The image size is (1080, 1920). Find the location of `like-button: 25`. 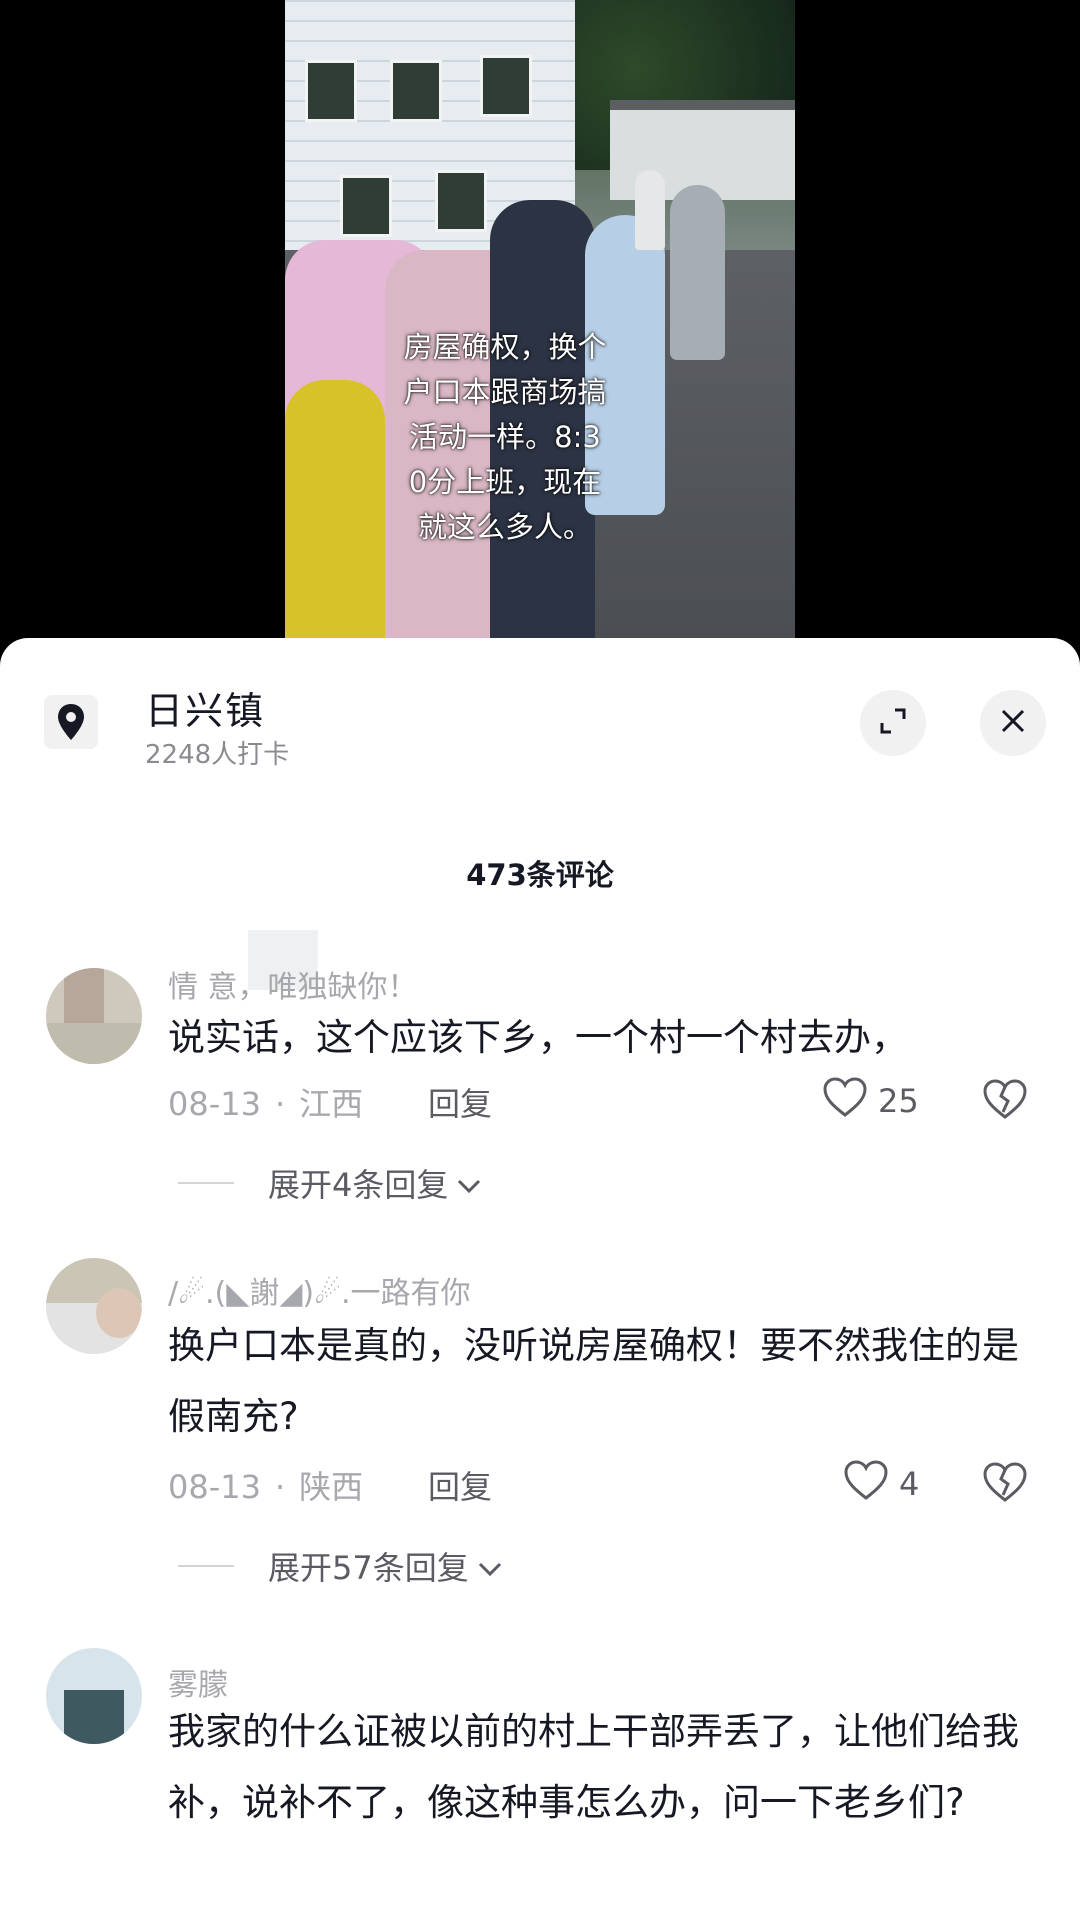

like-button: 25 is located at coordinates (870, 1101).